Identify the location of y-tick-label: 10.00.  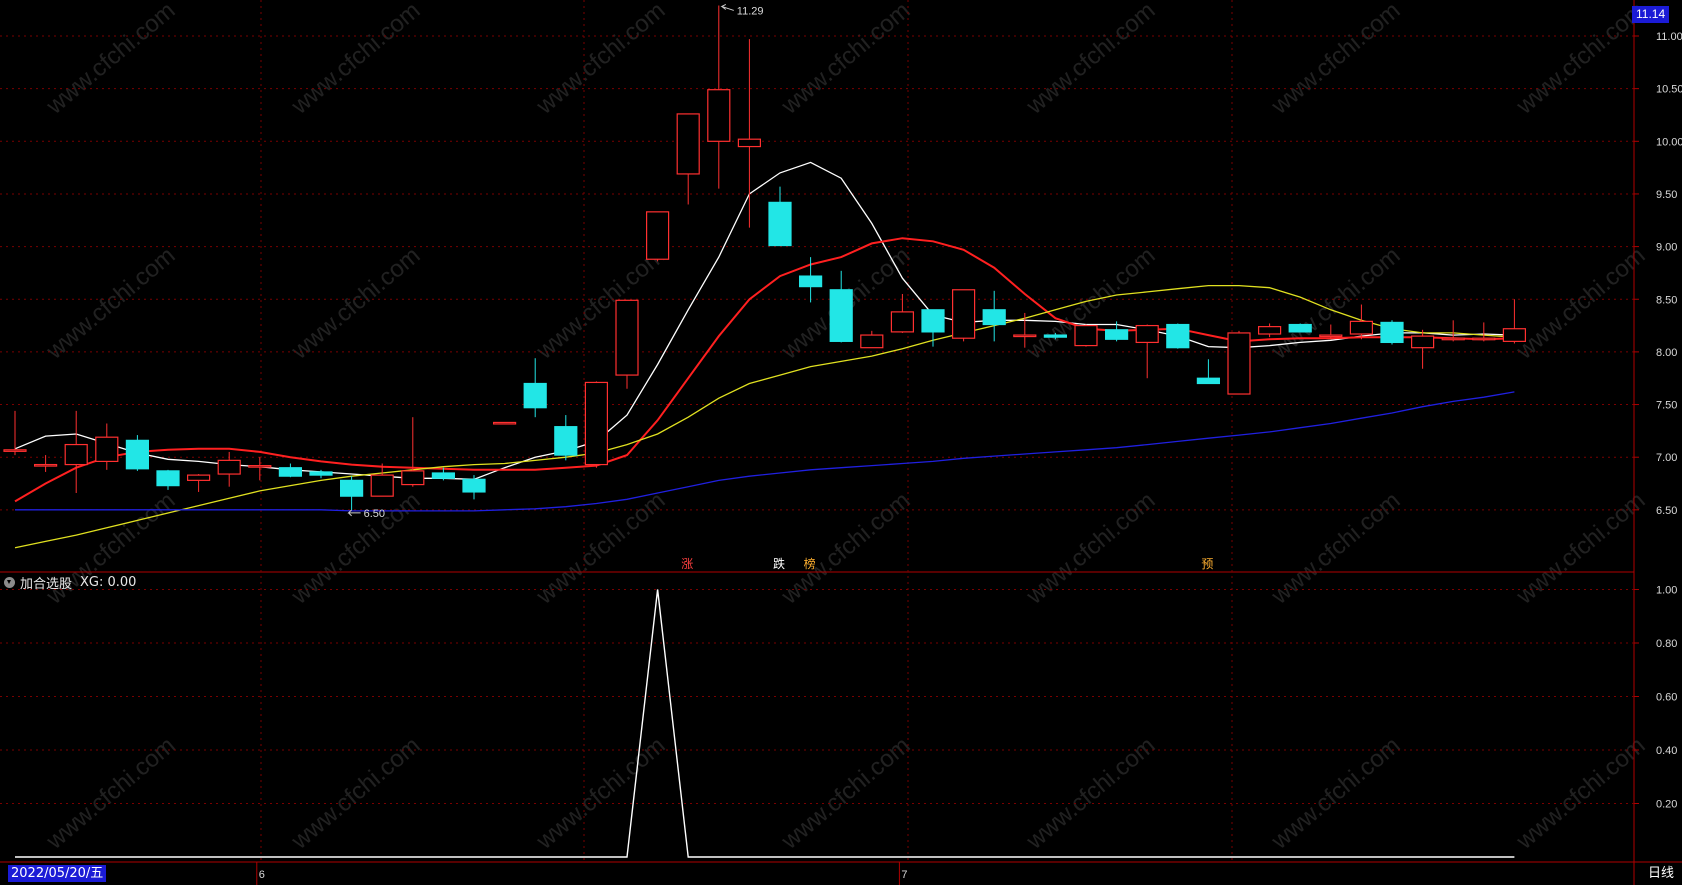
(1669, 142).